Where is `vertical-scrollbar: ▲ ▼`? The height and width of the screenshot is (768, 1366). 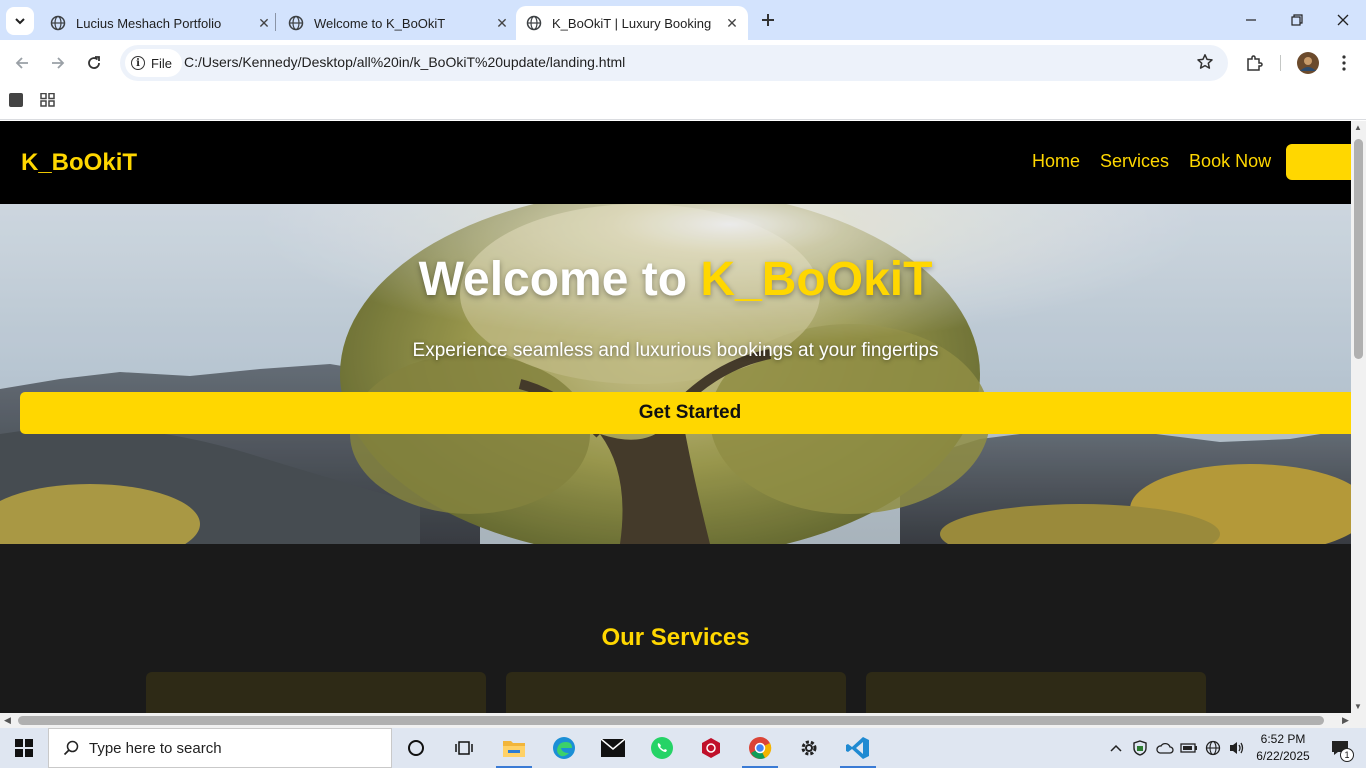 vertical-scrollbar: ▲ ▼ is located at coordinates (1358, 417).